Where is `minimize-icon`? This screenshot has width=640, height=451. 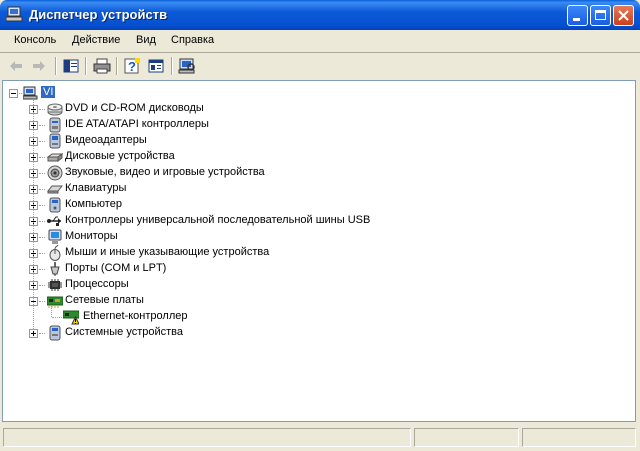 minimize-icon is located at coordinates (576, 19).